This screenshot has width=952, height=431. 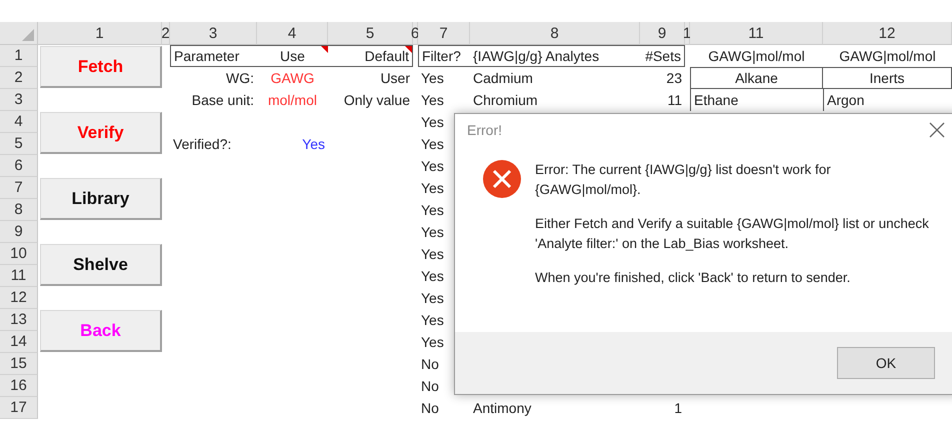 What do you see at coordinates (28, 35) in the screenshot?
I see `corner-triangle-icon` at bounding box center [28, 35].